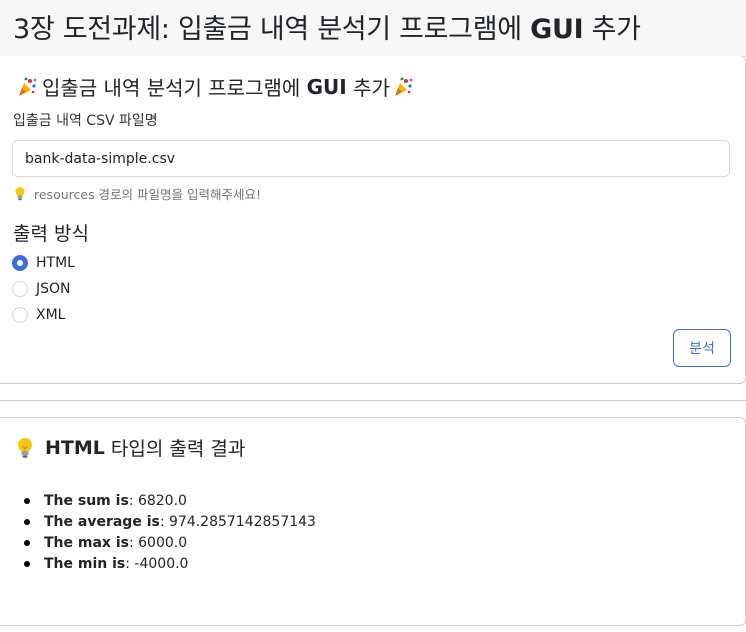 The image size is (746, 632). I want to click on list-item: The average is: 974.2857142857143, so click(170, 522).